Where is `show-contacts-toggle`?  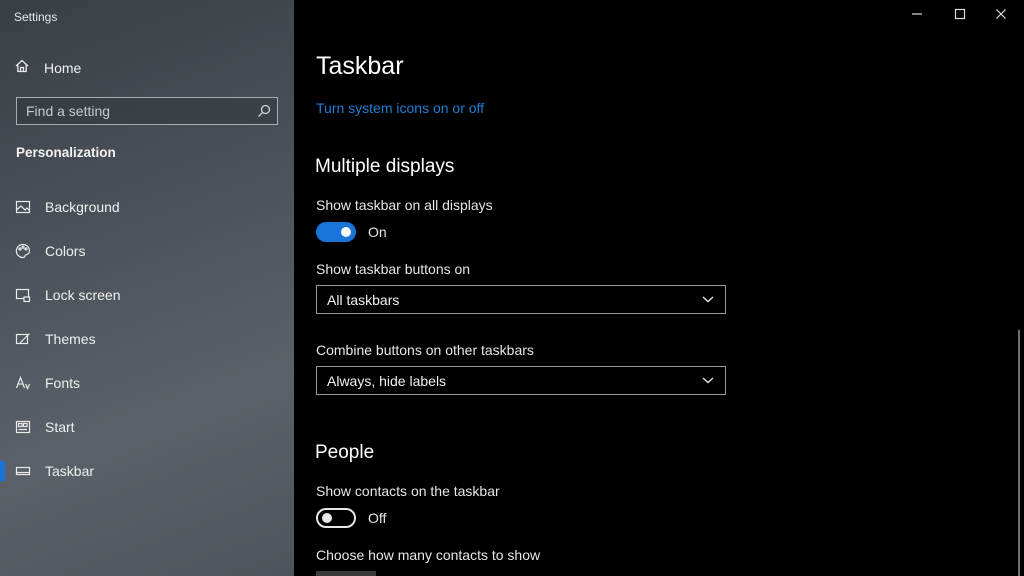 show-contacts-toggle is located at coordinates (336, 518).